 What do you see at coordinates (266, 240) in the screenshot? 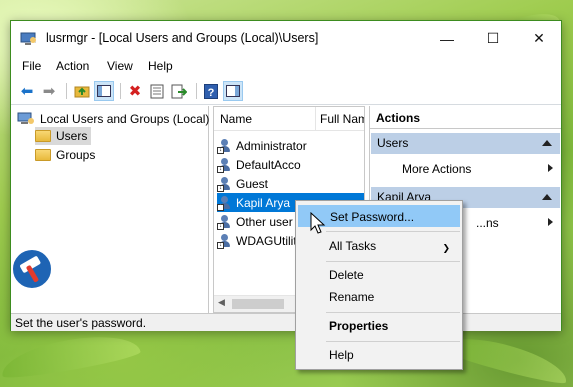
I see `user-name: WDAGUtilit` at bounding box center [266, 240].